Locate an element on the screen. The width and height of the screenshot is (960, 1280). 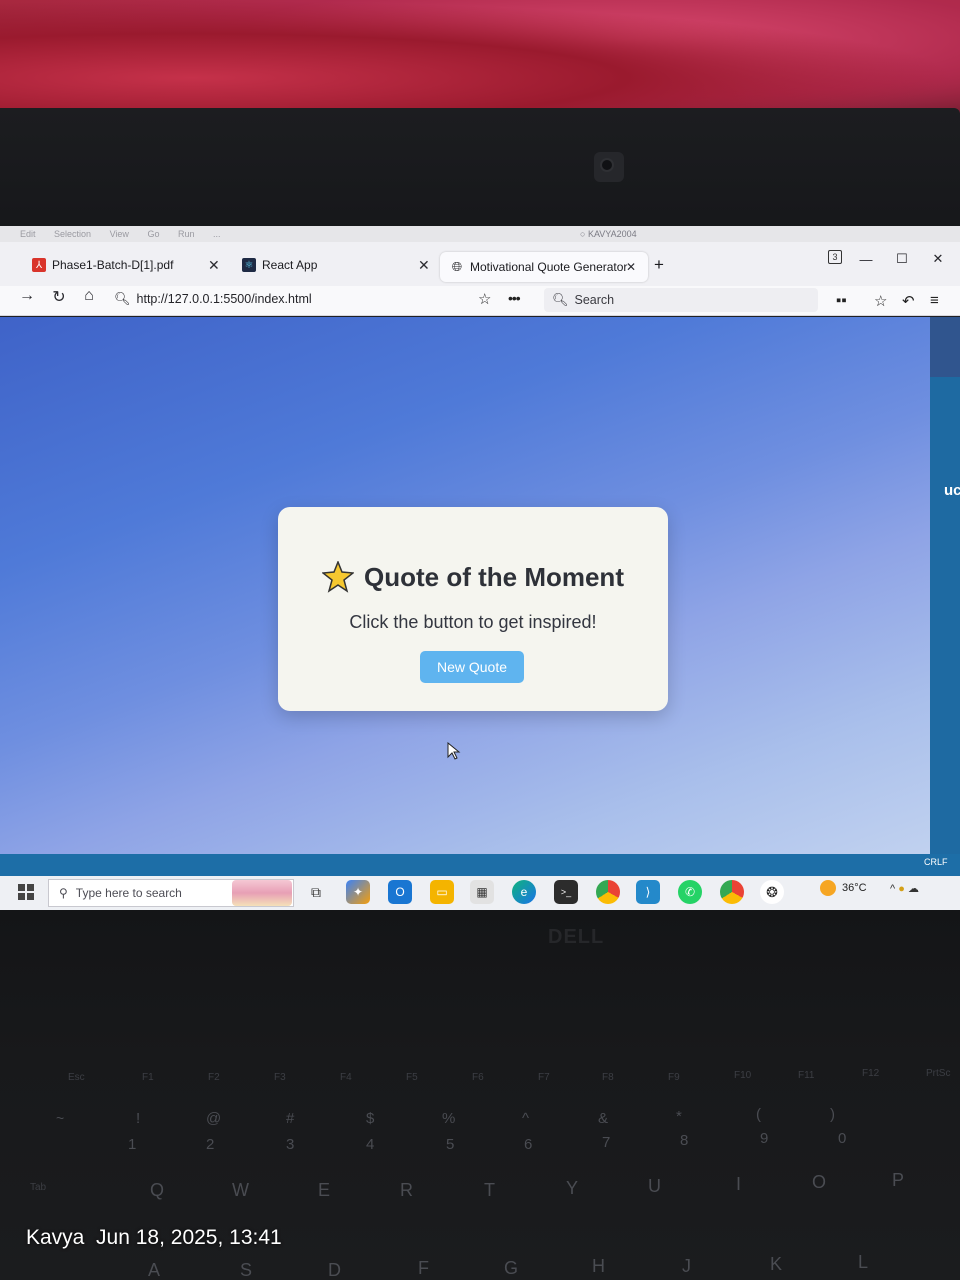
vscode-menu-view: View is located at coordinates (119, 234).